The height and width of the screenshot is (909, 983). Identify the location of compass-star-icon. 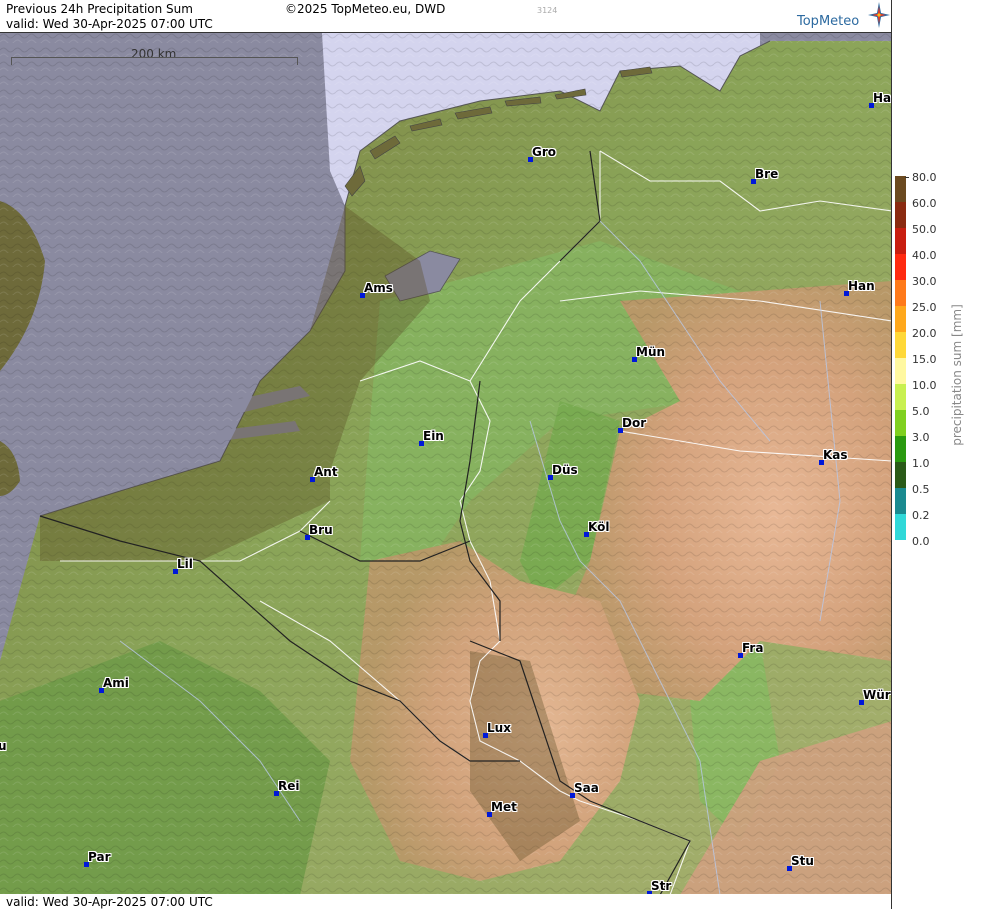
(879, 15).